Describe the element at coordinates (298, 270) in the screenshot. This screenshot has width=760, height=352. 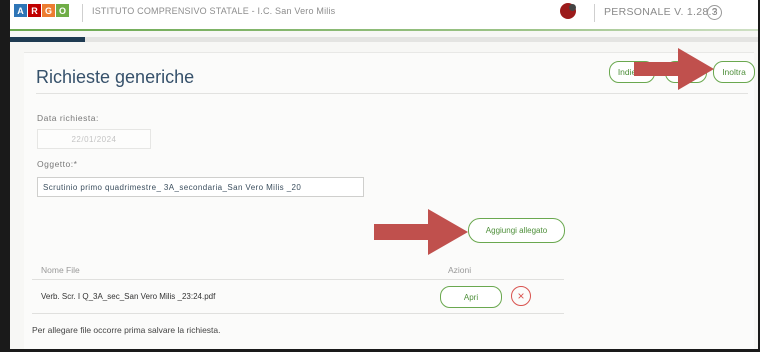
I see `attachments-table-header: Nome File Azioni` at that location.